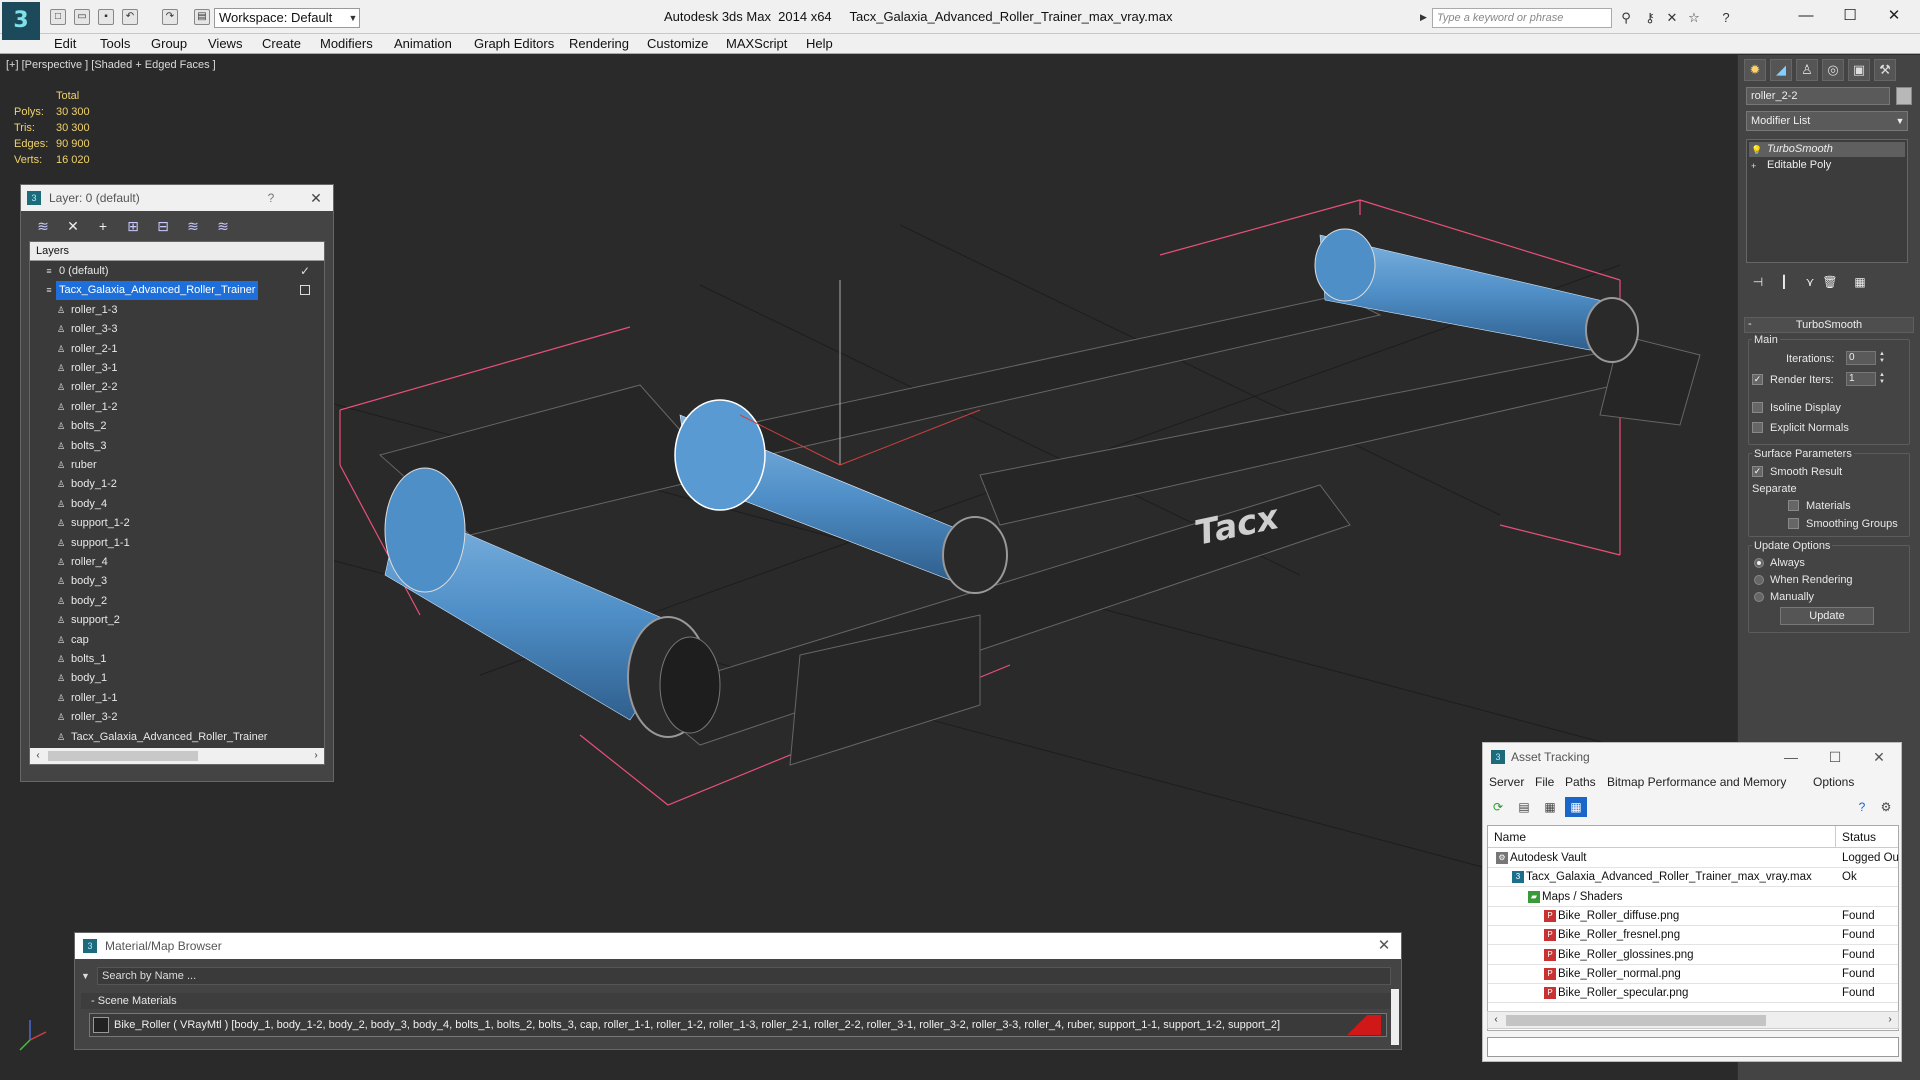 The height and width of the screenshot is (1080, 1920). I want to click on help-button: ?, so click(271, 198).